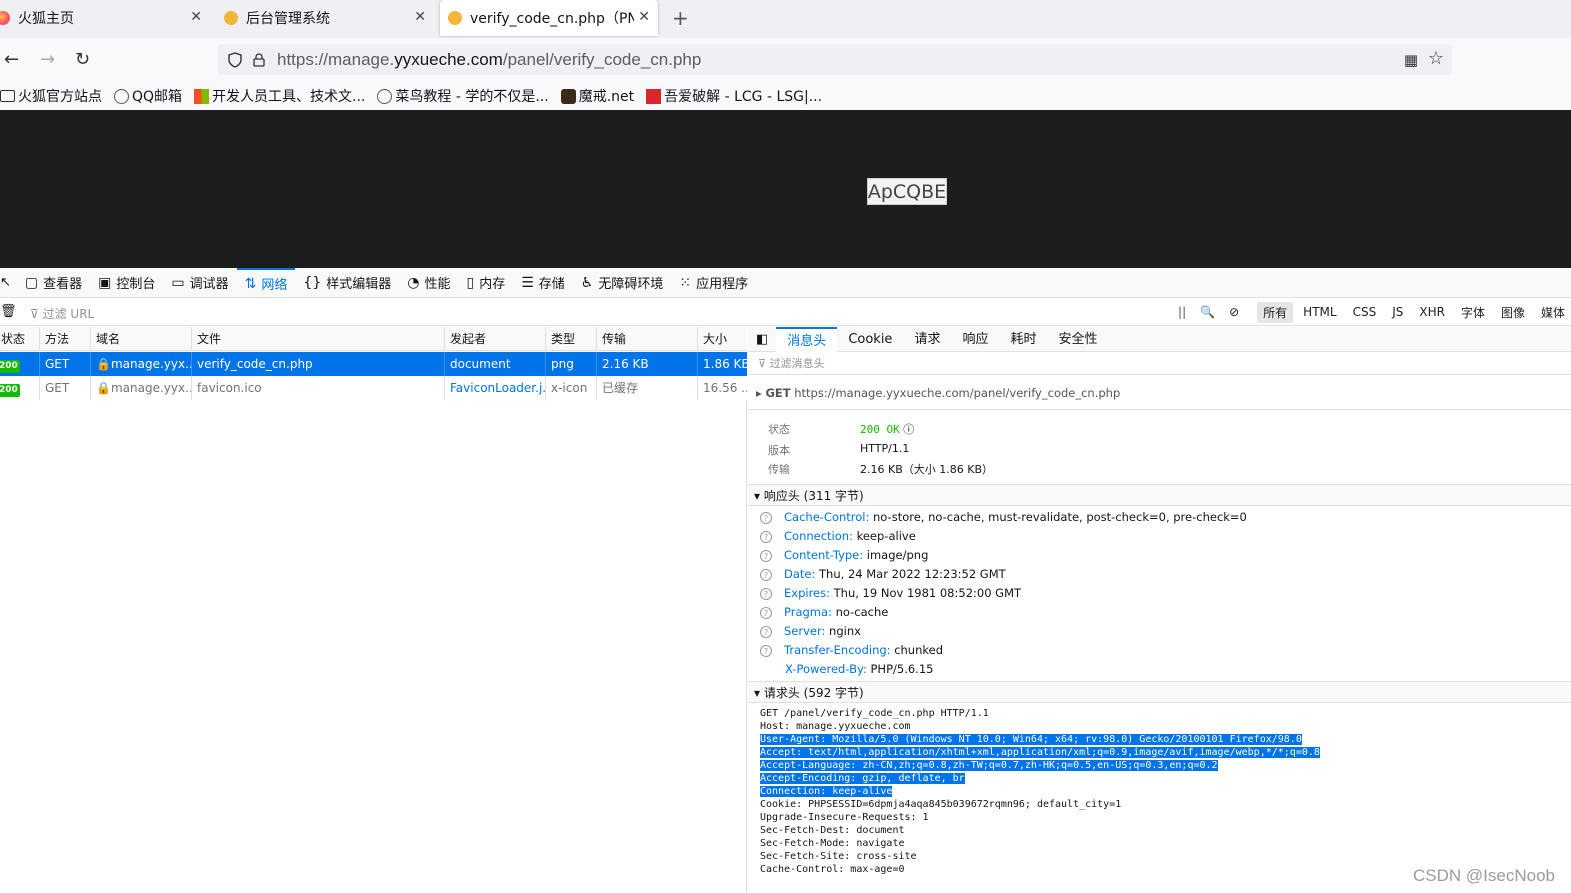  Describe the element at coordinates (1432, 312) in the screenshot. I see `filter-xhr: XHR` at that location.